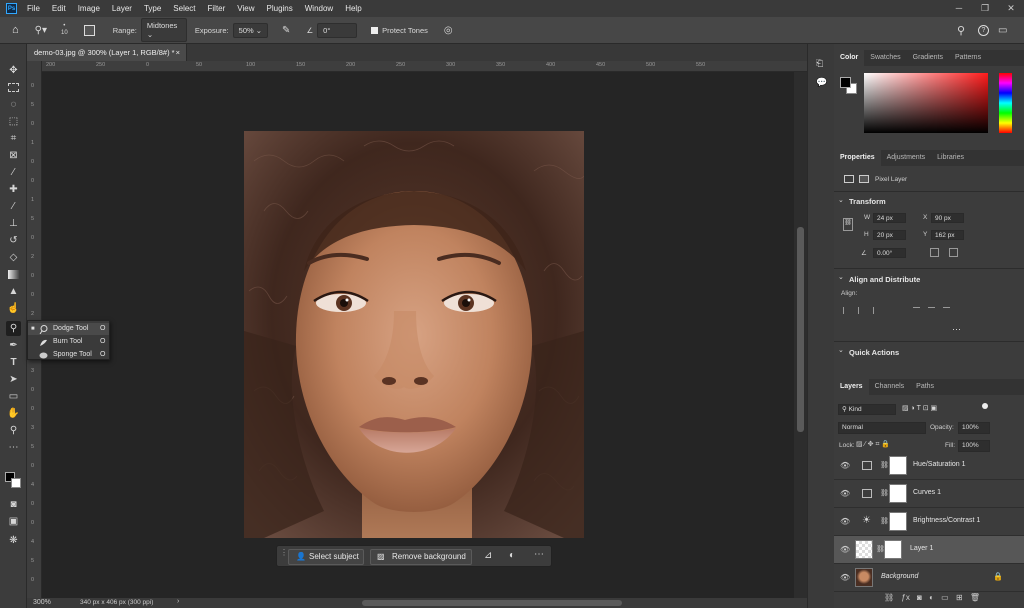  What do you see at coordinates (947, 235) in the screenshot?
I see `y-field: 162 px` at bounding box center [947, 235].